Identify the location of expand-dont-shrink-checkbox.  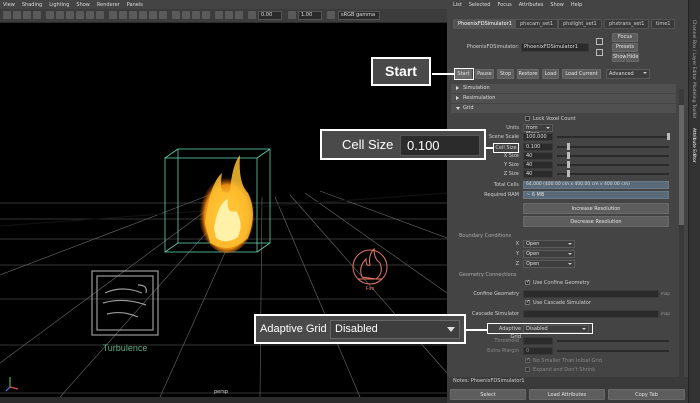
(527, 369).